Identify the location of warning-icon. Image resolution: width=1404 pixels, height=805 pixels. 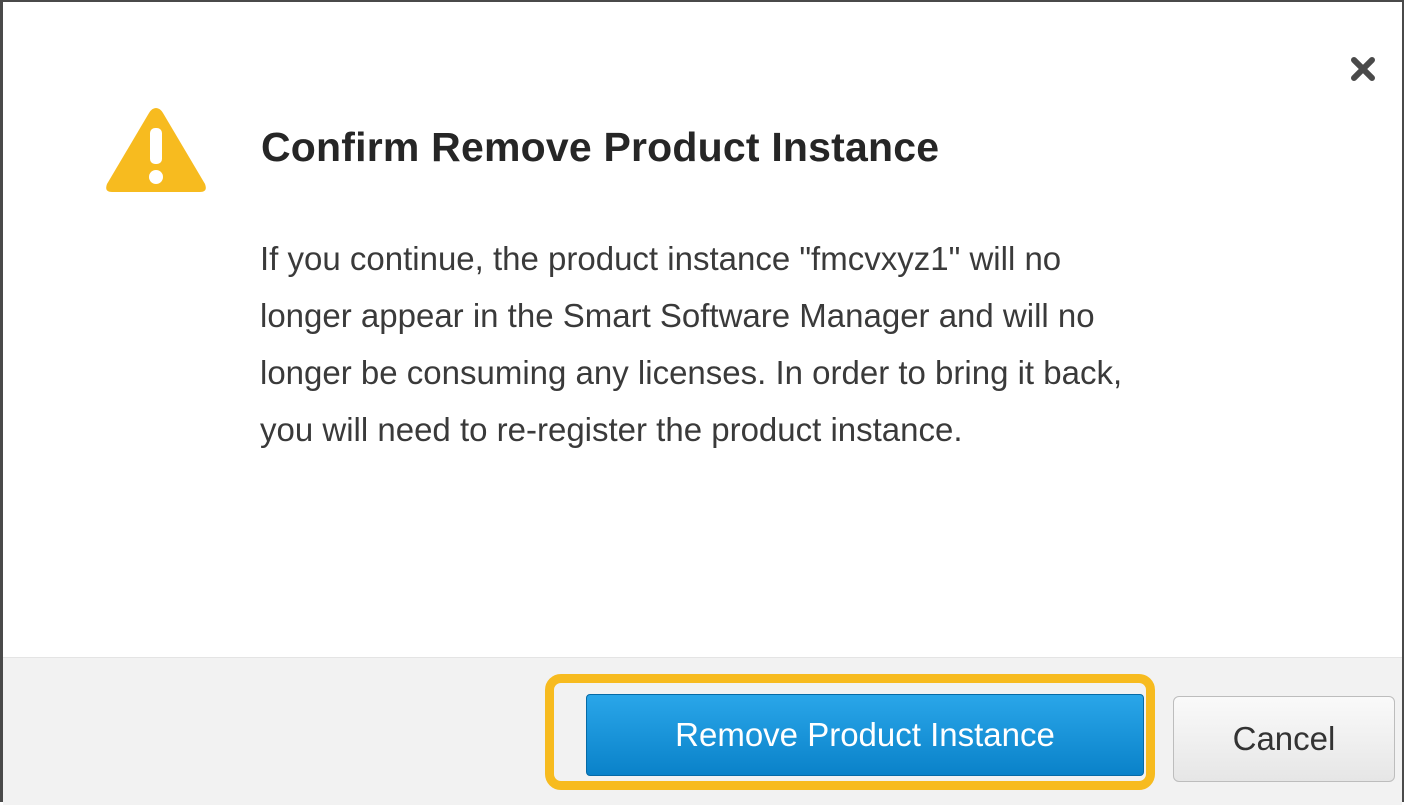
(156, 150).